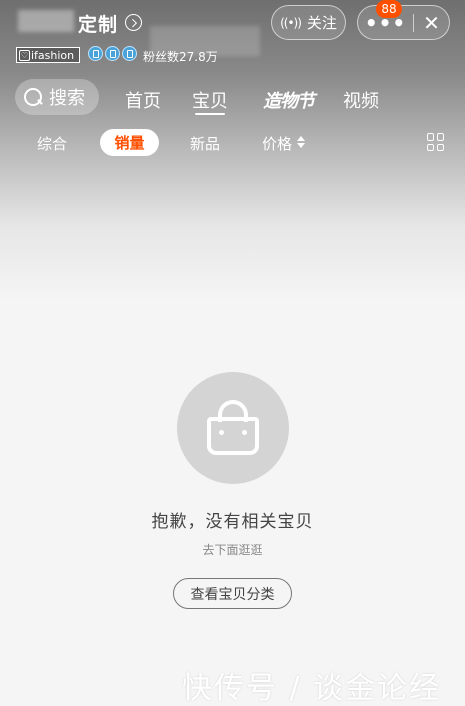 This screenshot has width=465, height=706. I want to click on sort-comprehensive: 综合, so click(52, 143).